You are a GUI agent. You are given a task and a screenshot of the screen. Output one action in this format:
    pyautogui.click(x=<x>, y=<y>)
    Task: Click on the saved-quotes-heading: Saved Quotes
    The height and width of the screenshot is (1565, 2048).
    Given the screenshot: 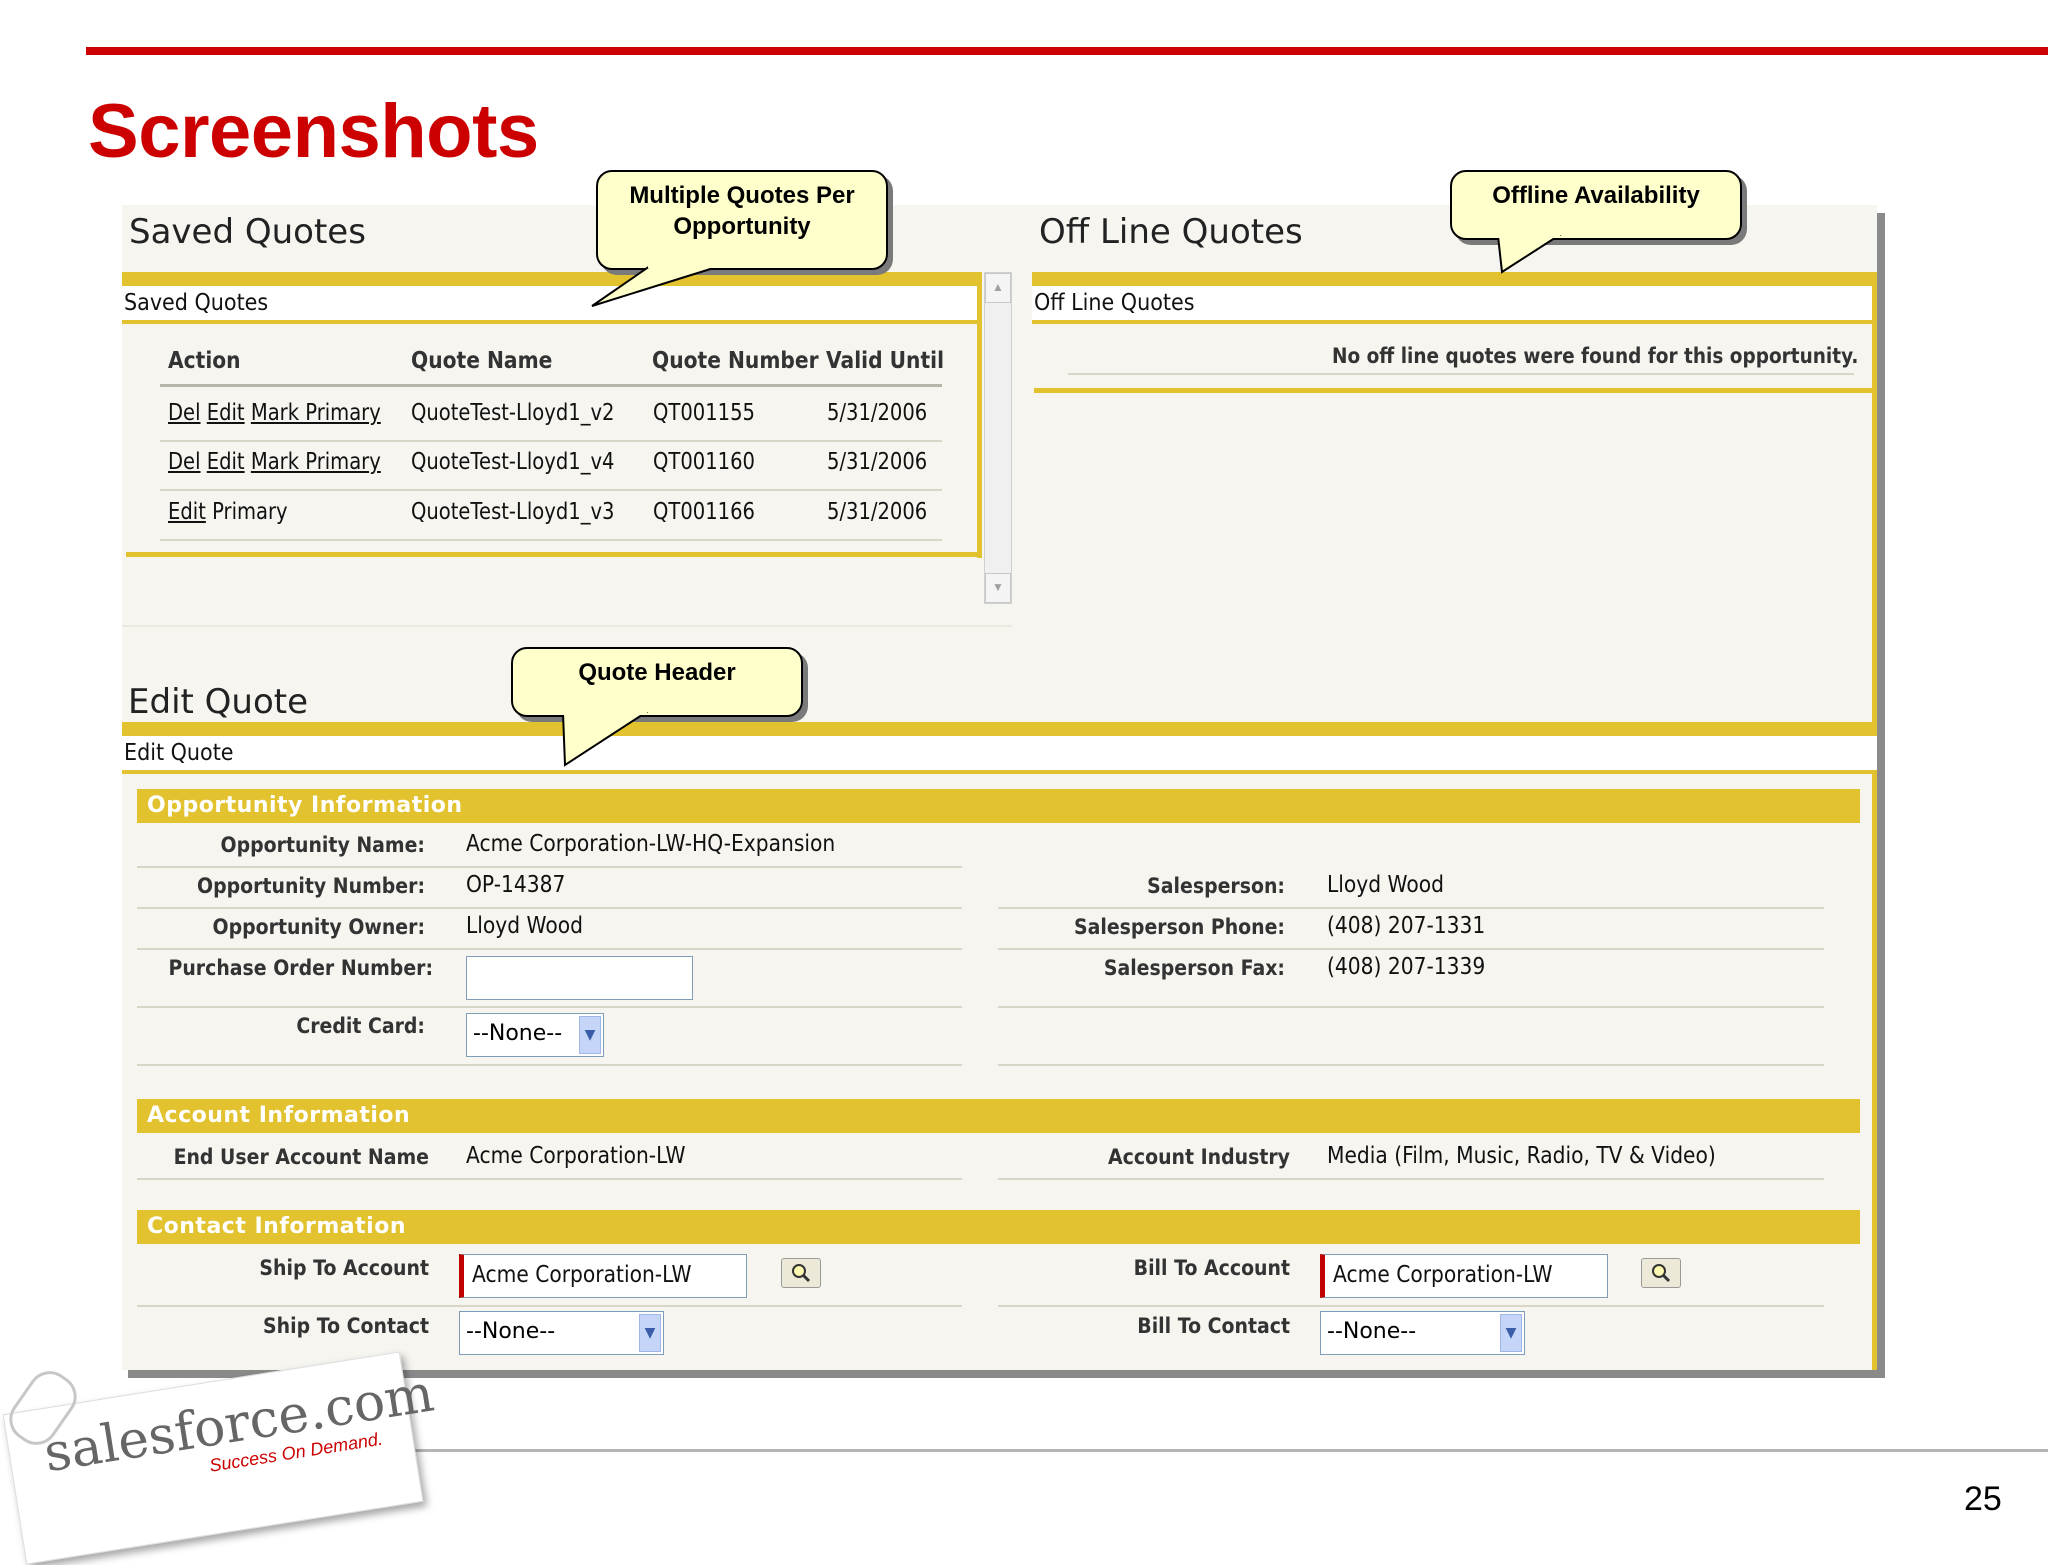 What is the action you would take?
    pyautogui.click(x=247, y=232)
    